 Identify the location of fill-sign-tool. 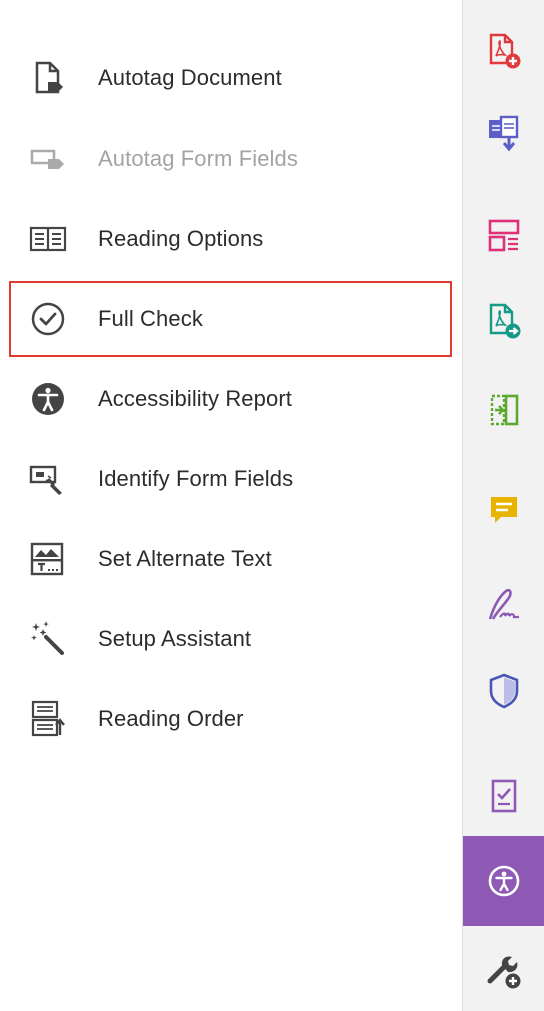
(503, 606).